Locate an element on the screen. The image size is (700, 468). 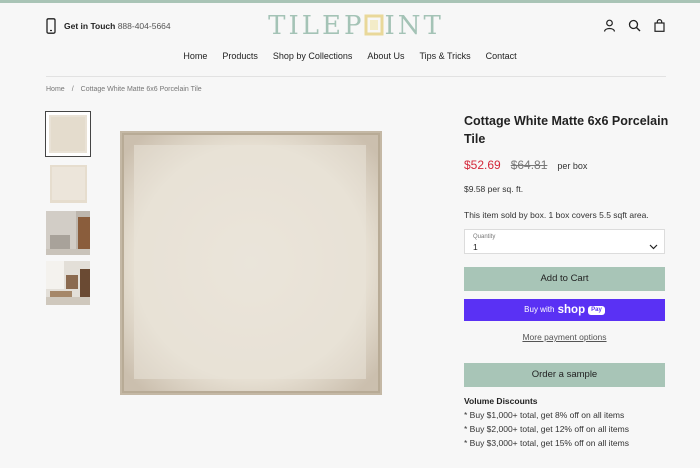
volume-discounts-title: Volume Discounts is located at coordinates (501, 401).